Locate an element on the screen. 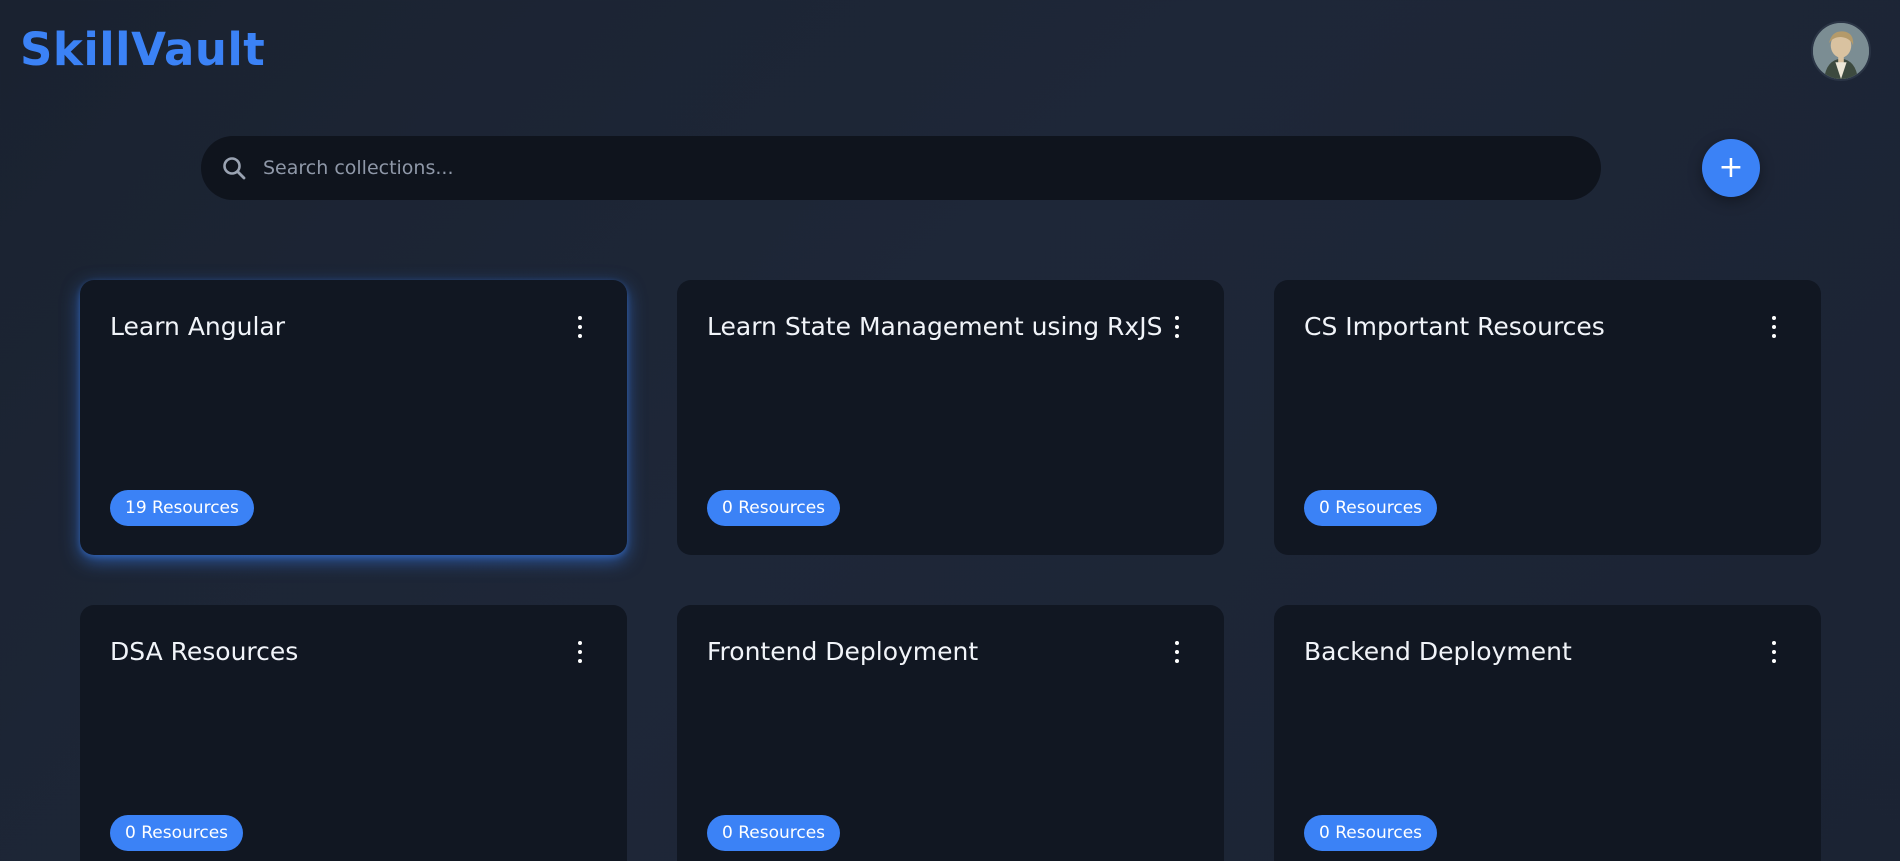  app-header: SkillVault is located at coordinates (950, 50).